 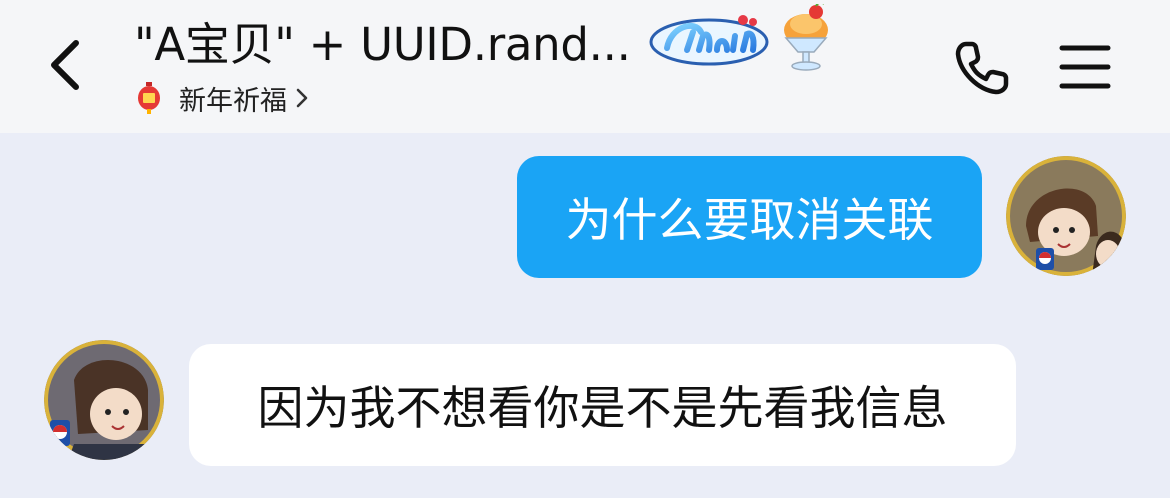 What do you see at coordinates (302, 98) in the screenshot?
I see `chevron-right-icon` at bounding box center [302, 98].